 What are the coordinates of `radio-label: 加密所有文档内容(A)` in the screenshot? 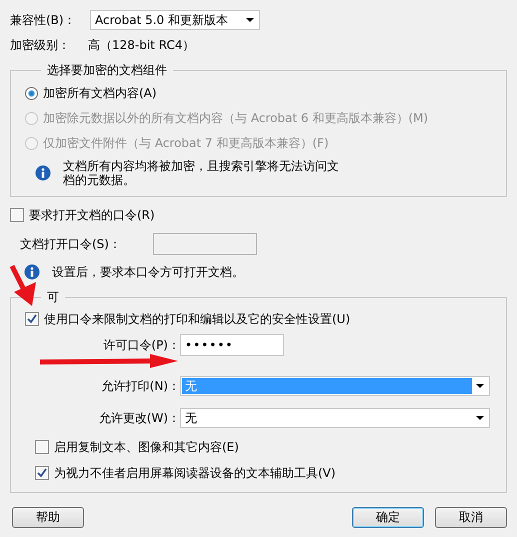 It's located at (100, 93).